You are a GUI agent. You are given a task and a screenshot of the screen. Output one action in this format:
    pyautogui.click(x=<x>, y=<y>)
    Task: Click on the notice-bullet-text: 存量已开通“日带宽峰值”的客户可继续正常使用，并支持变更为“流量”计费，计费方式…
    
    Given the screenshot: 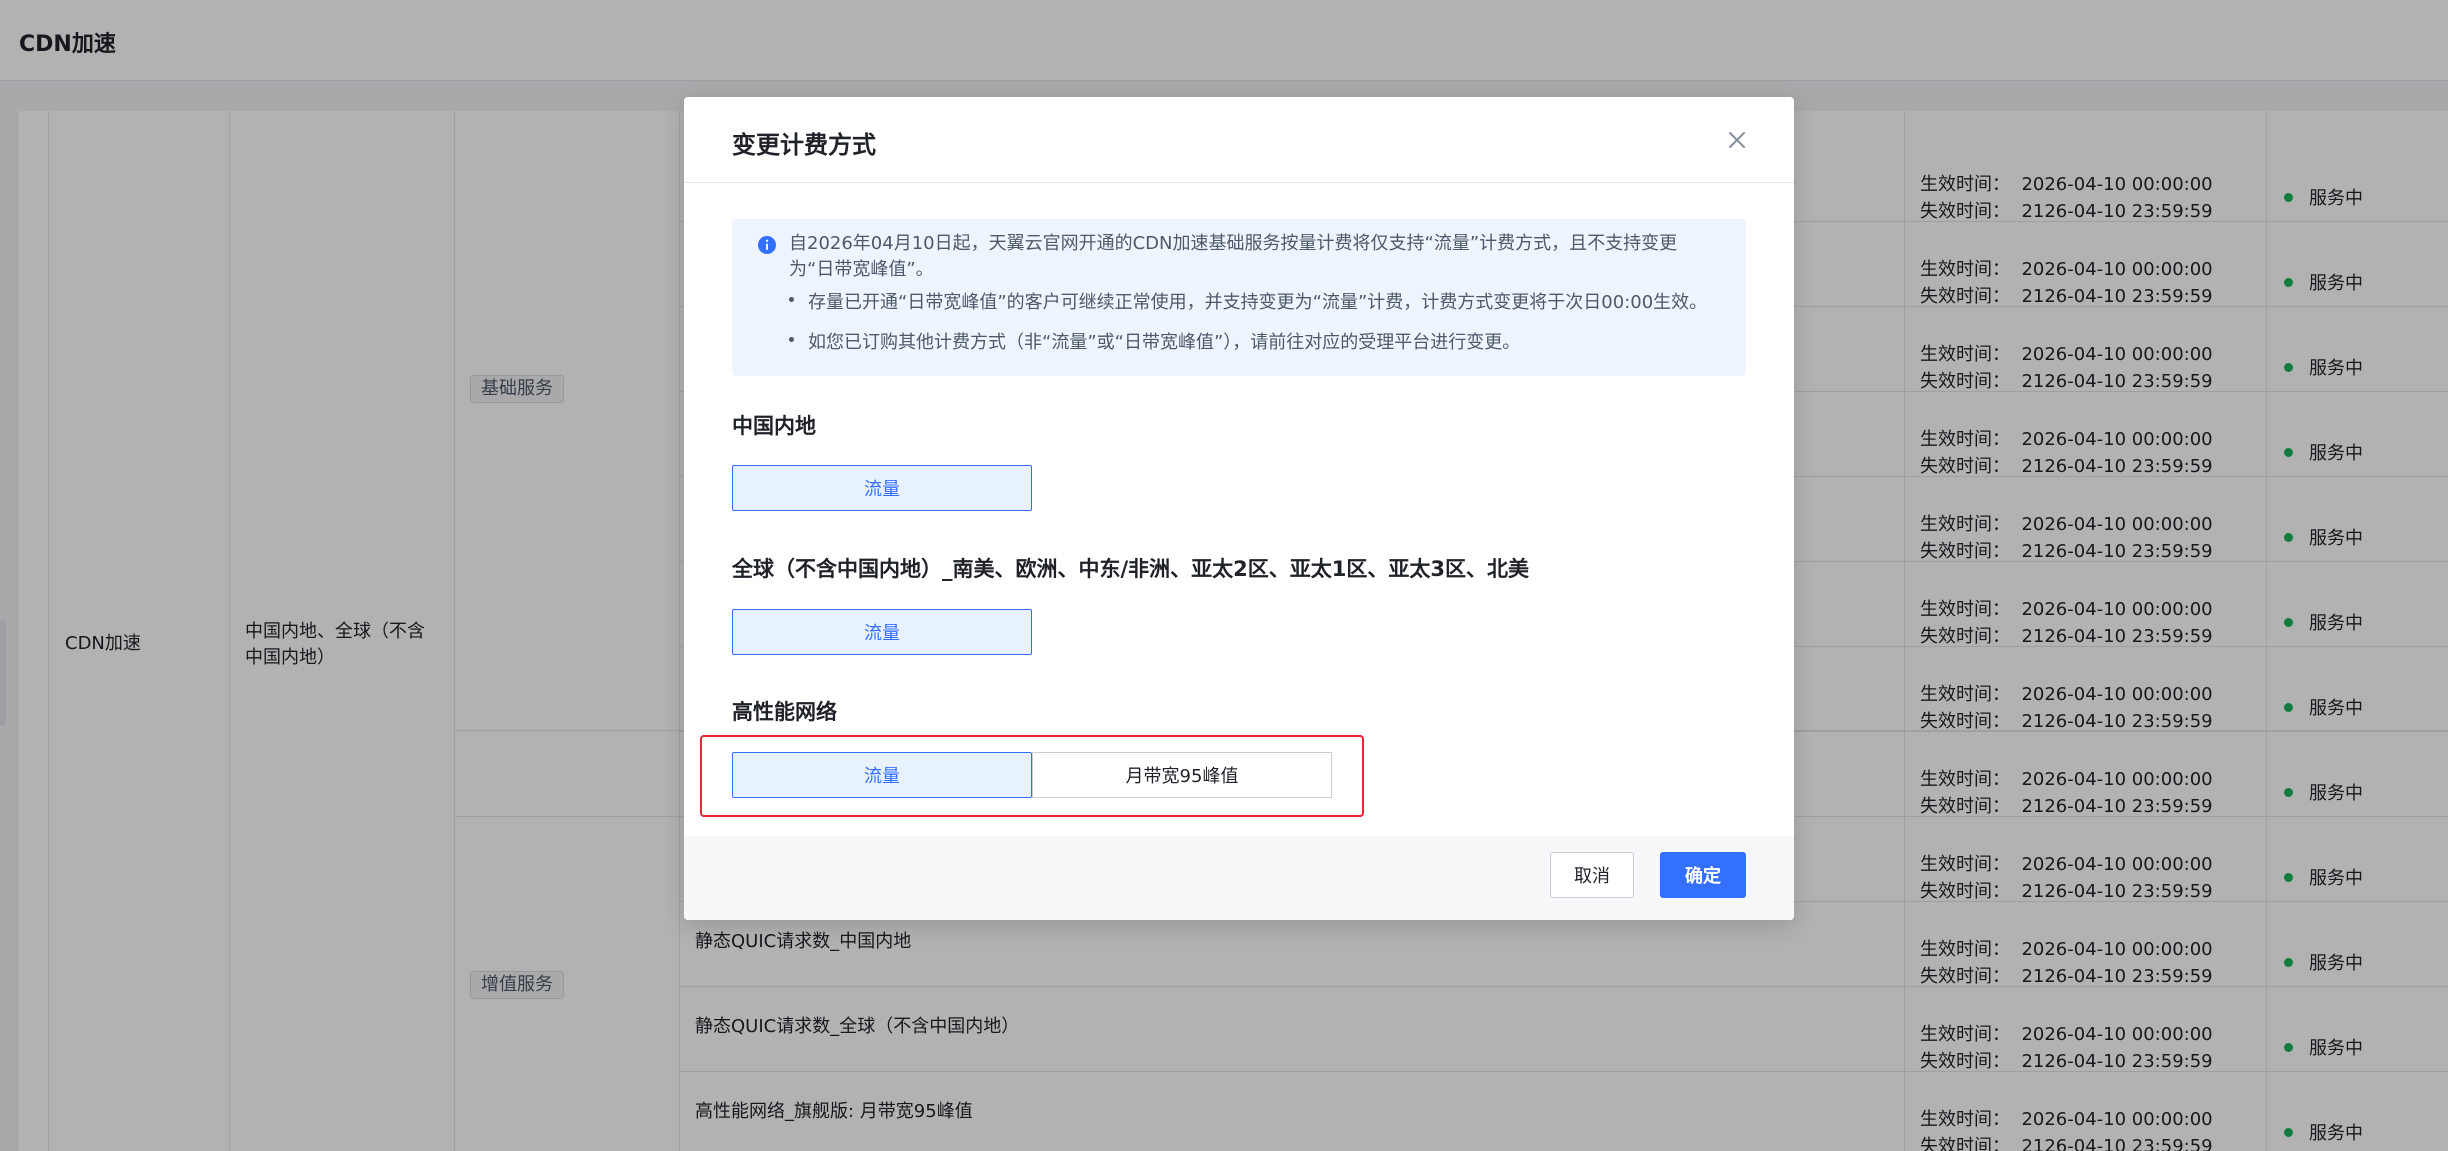 What is the action you would take?
    pyautogui.click(x=1258, y=302)
    